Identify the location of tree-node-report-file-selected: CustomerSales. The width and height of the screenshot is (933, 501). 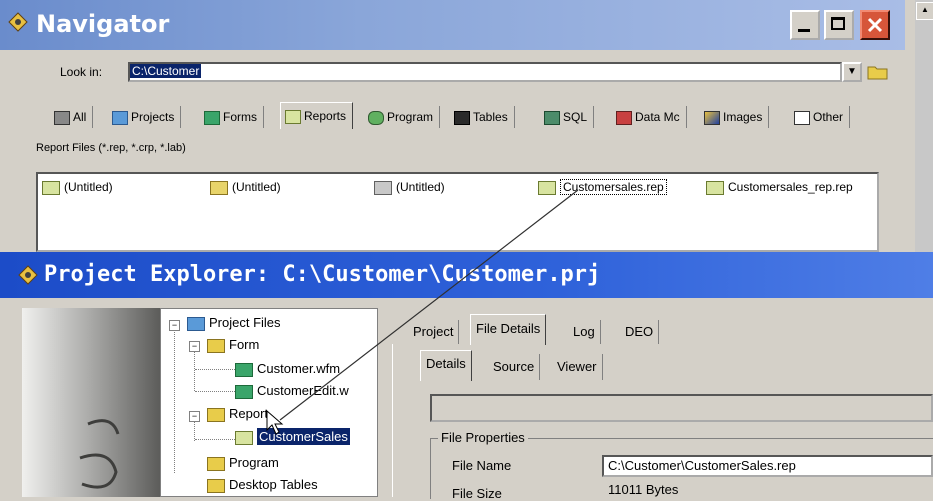
(292, 436).